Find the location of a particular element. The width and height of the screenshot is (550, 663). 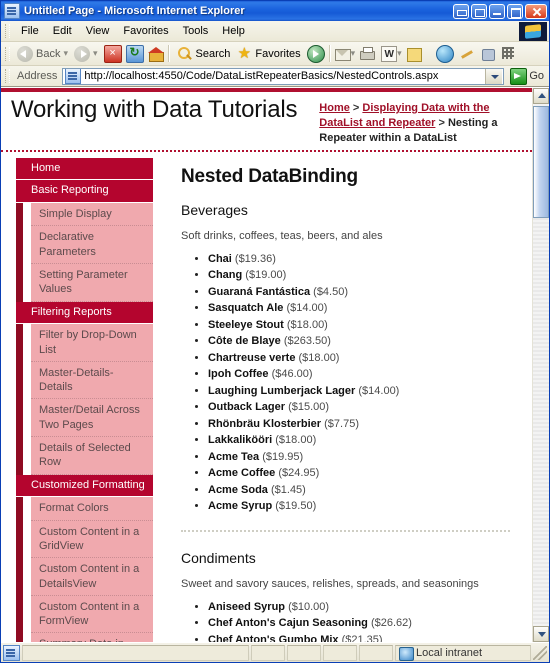

product-name: Chai is located at coordinates (220, 258).